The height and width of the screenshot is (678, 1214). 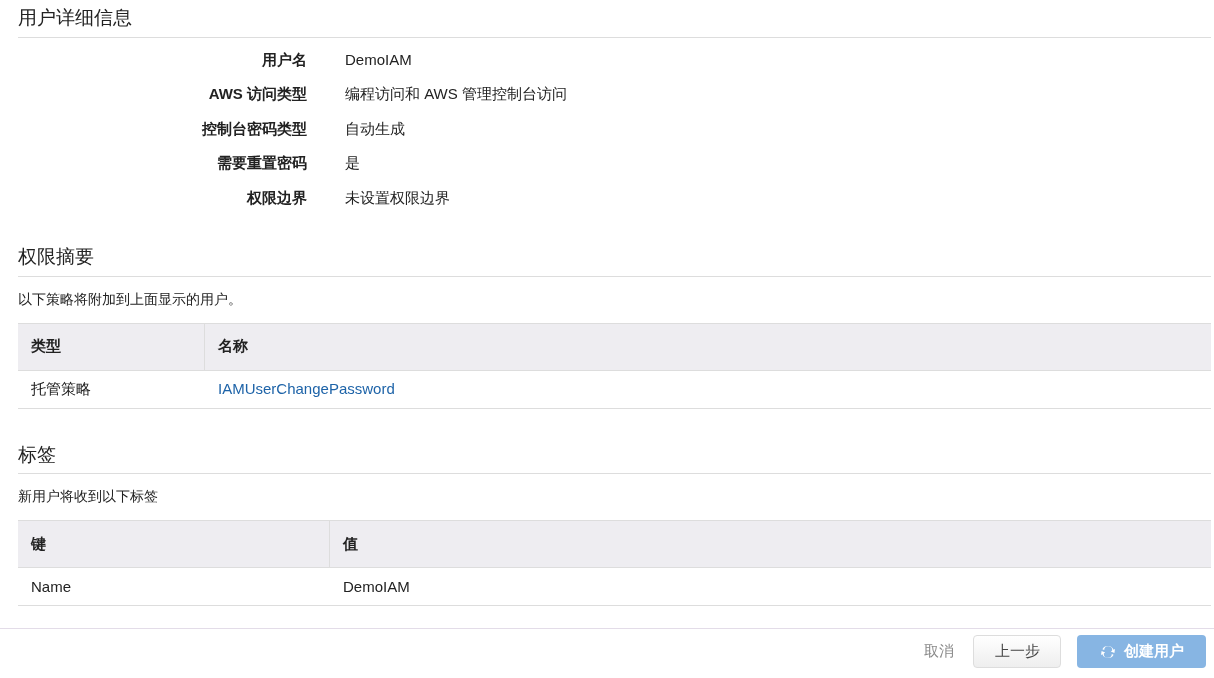 What do you see at coordinates (352, 163) in the screenshot?
I see `field-value: 是` at bounding box center [352, 163].